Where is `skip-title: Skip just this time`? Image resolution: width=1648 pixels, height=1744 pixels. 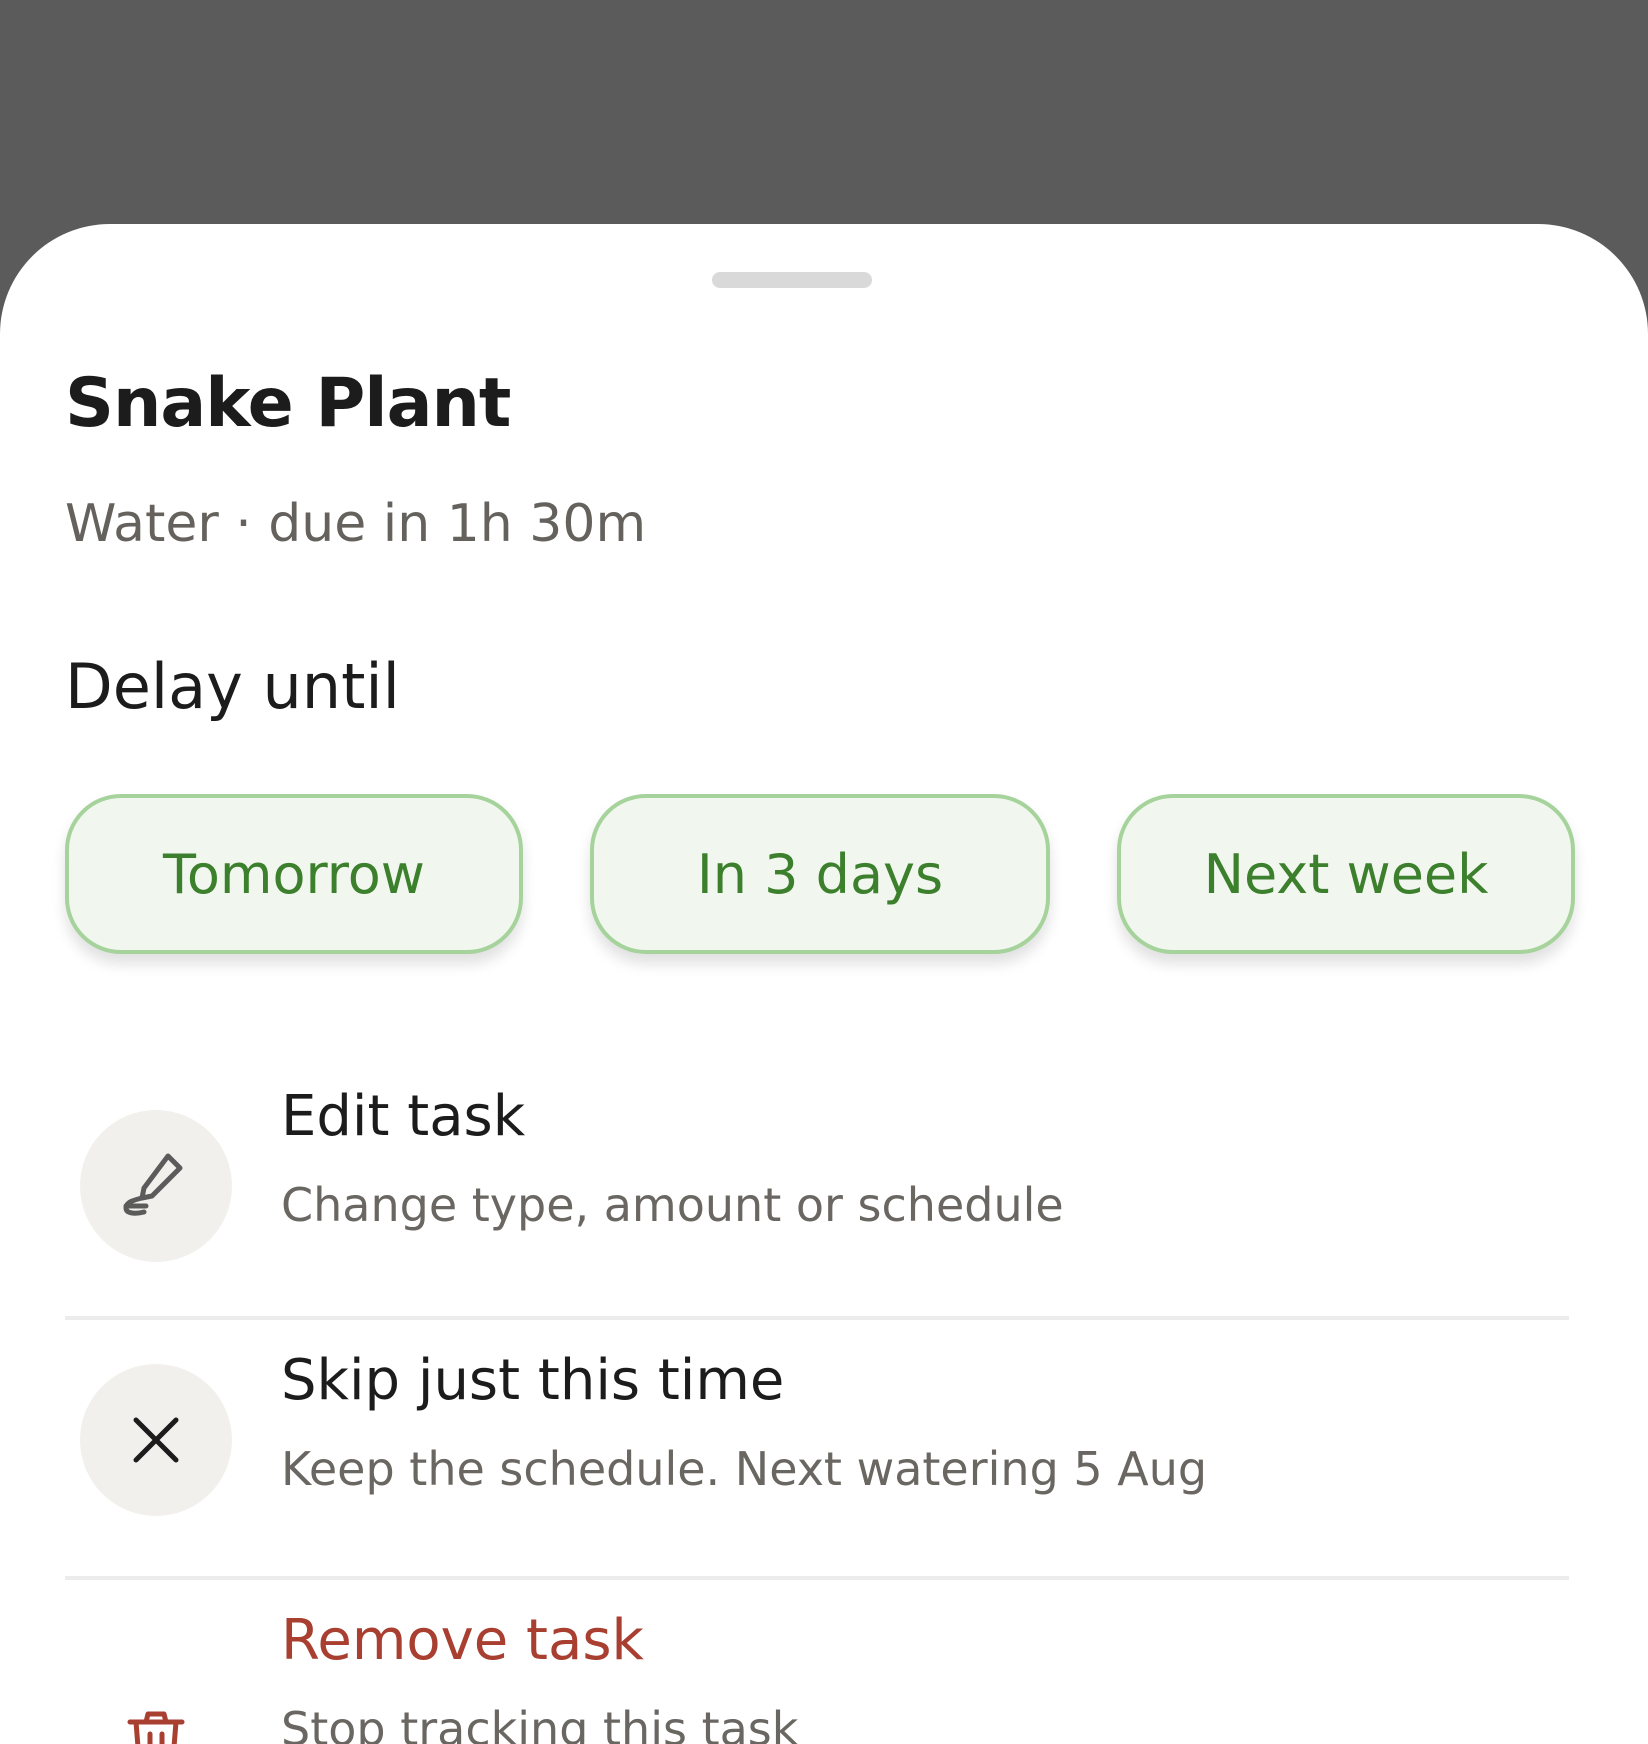 skip-title: Skip just this time is located at coordinates (533, 1380).